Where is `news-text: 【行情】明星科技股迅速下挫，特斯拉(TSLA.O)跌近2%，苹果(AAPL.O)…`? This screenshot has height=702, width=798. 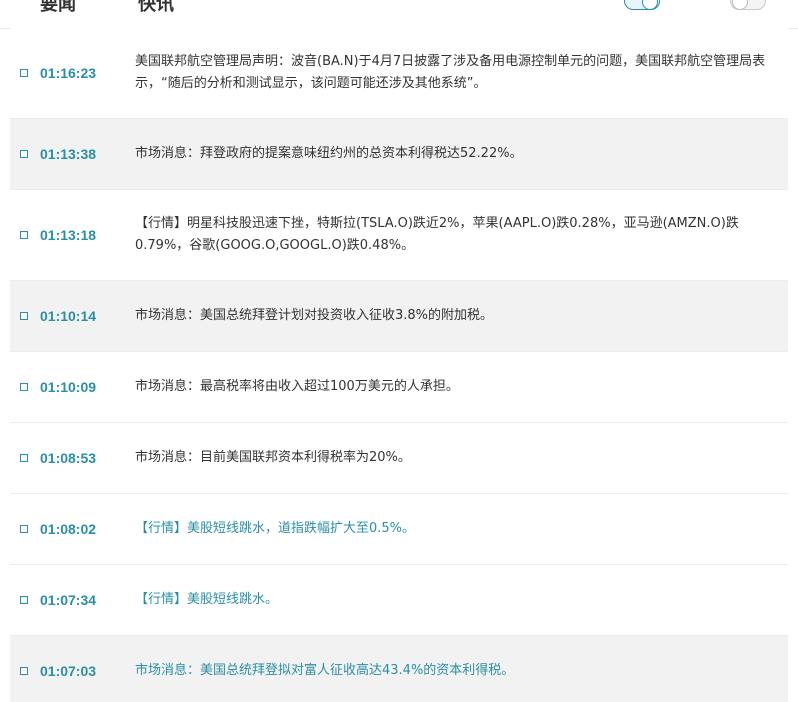
news-text: 【行情】明星科技股迅速下挫，特斯拉(TSLA.O)跌近2%，苹果(AAPL.O)… is located at coordinates (451, 235).